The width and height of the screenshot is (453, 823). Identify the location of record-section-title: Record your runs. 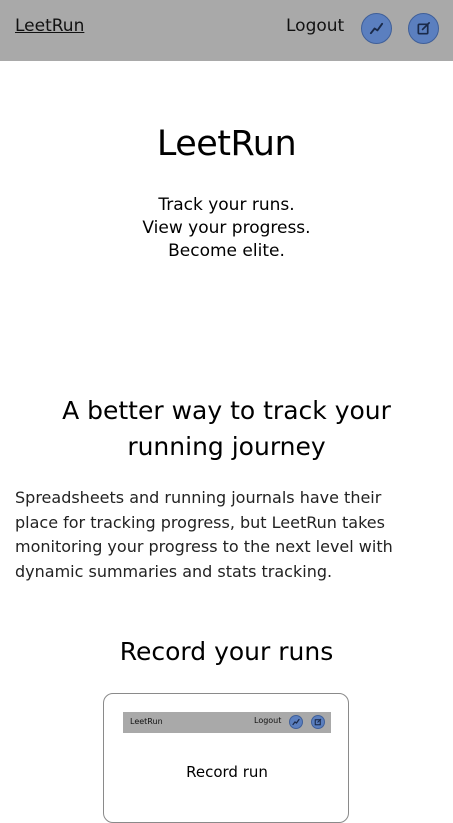
(226, 651).